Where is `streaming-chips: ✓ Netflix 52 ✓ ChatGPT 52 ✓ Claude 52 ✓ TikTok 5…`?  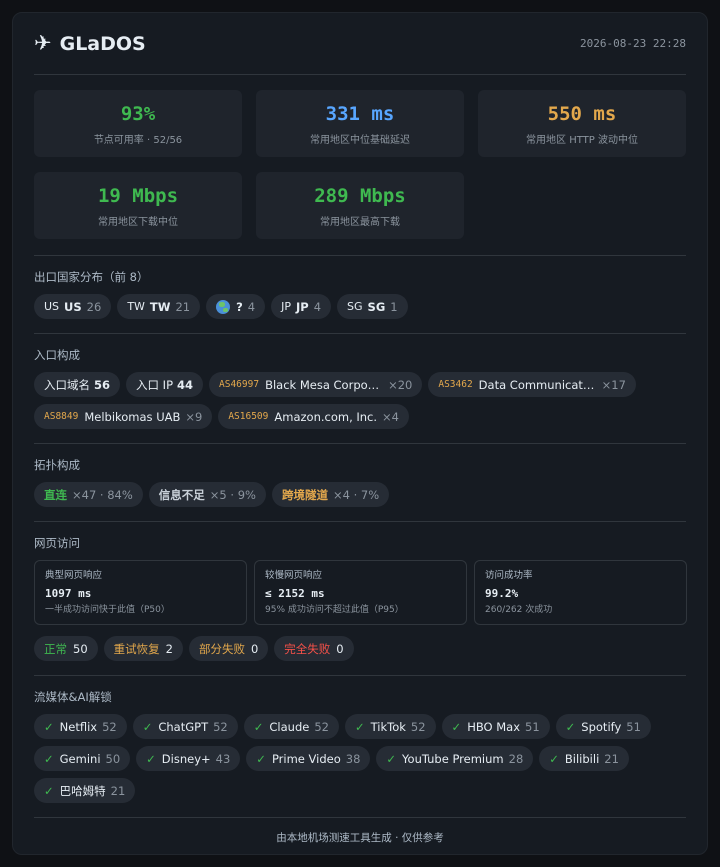
streaming-chips: ✓ Netflix 52 ✓ ChatGPT 52 ✓ Claude 52 ✓ TikTok 5… is located at coordinates (360, 758).